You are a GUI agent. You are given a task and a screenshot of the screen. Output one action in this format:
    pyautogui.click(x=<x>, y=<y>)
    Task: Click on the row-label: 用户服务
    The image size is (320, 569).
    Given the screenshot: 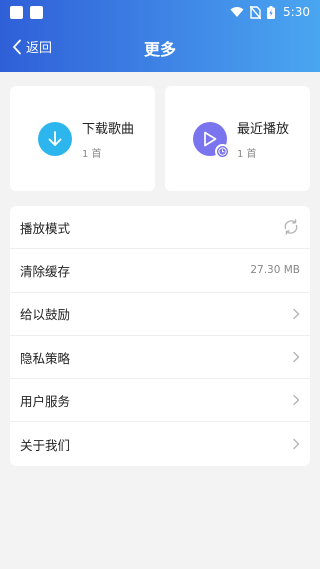 What is the action you would take?
    pyautogui.click(x=45, y=401)
    